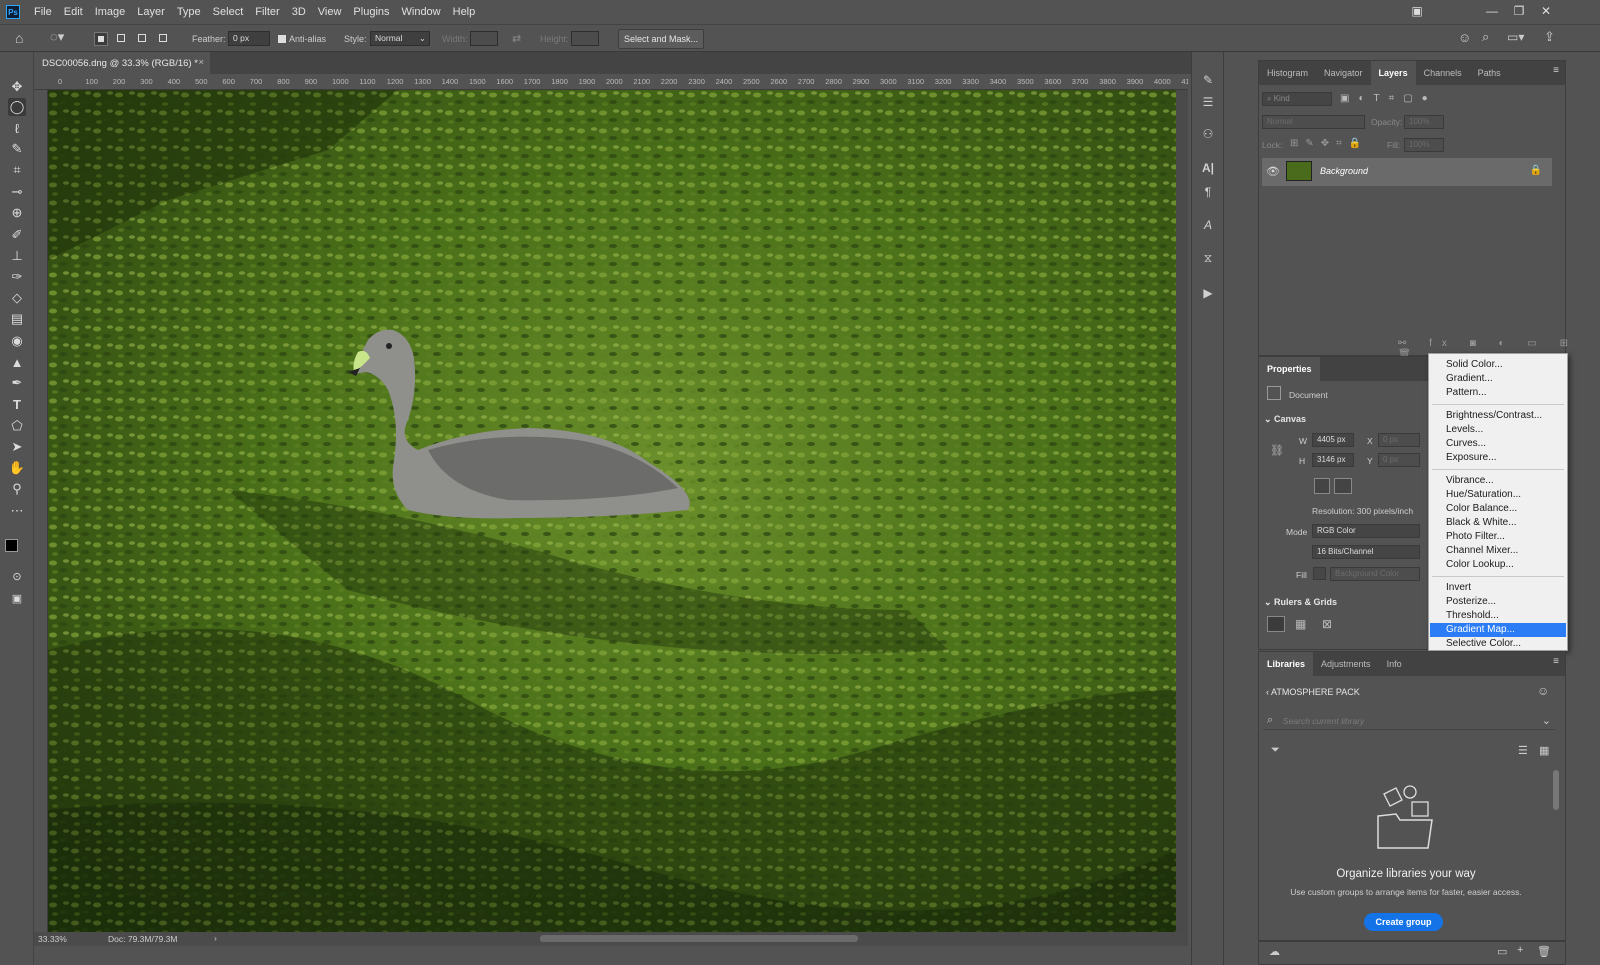 Image resolution: width=1600 pixels, height=965 pixels. What do you see at coordinates (484, 38) in the screenshot?
I see `width-input` at bounding box center [484, 38].